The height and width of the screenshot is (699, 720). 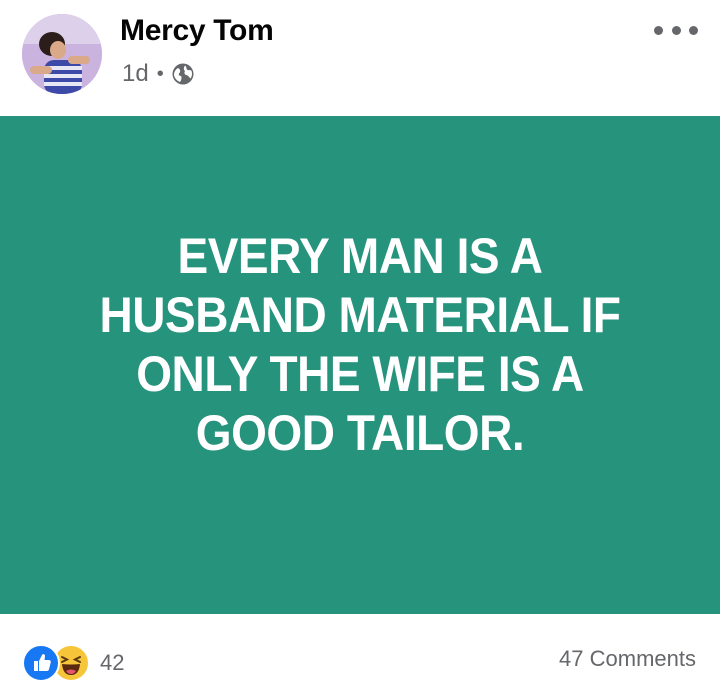 I want to click on avatar, so click(x=62, y=54).